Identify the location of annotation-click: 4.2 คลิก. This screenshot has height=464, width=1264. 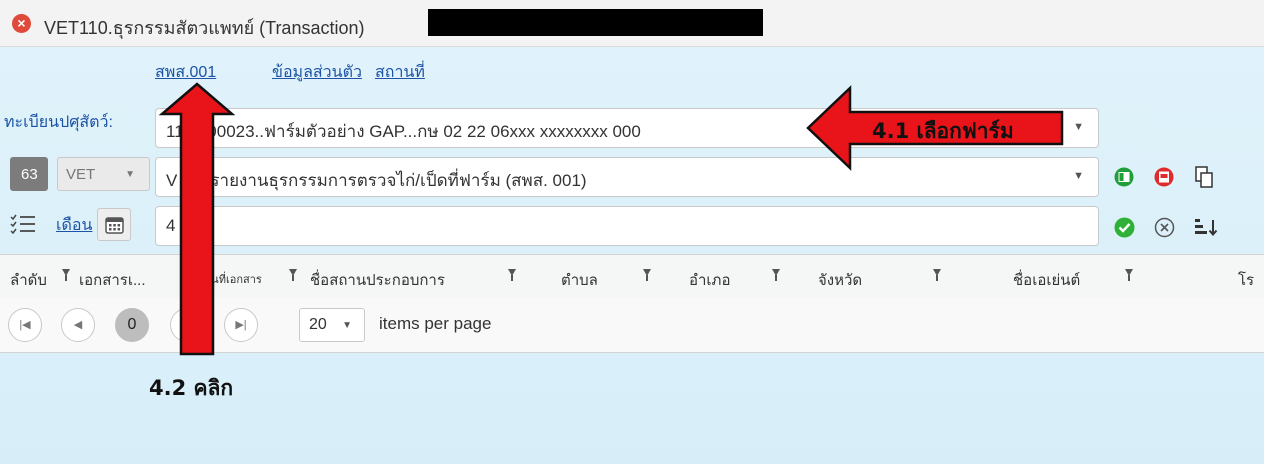
(191, 388).